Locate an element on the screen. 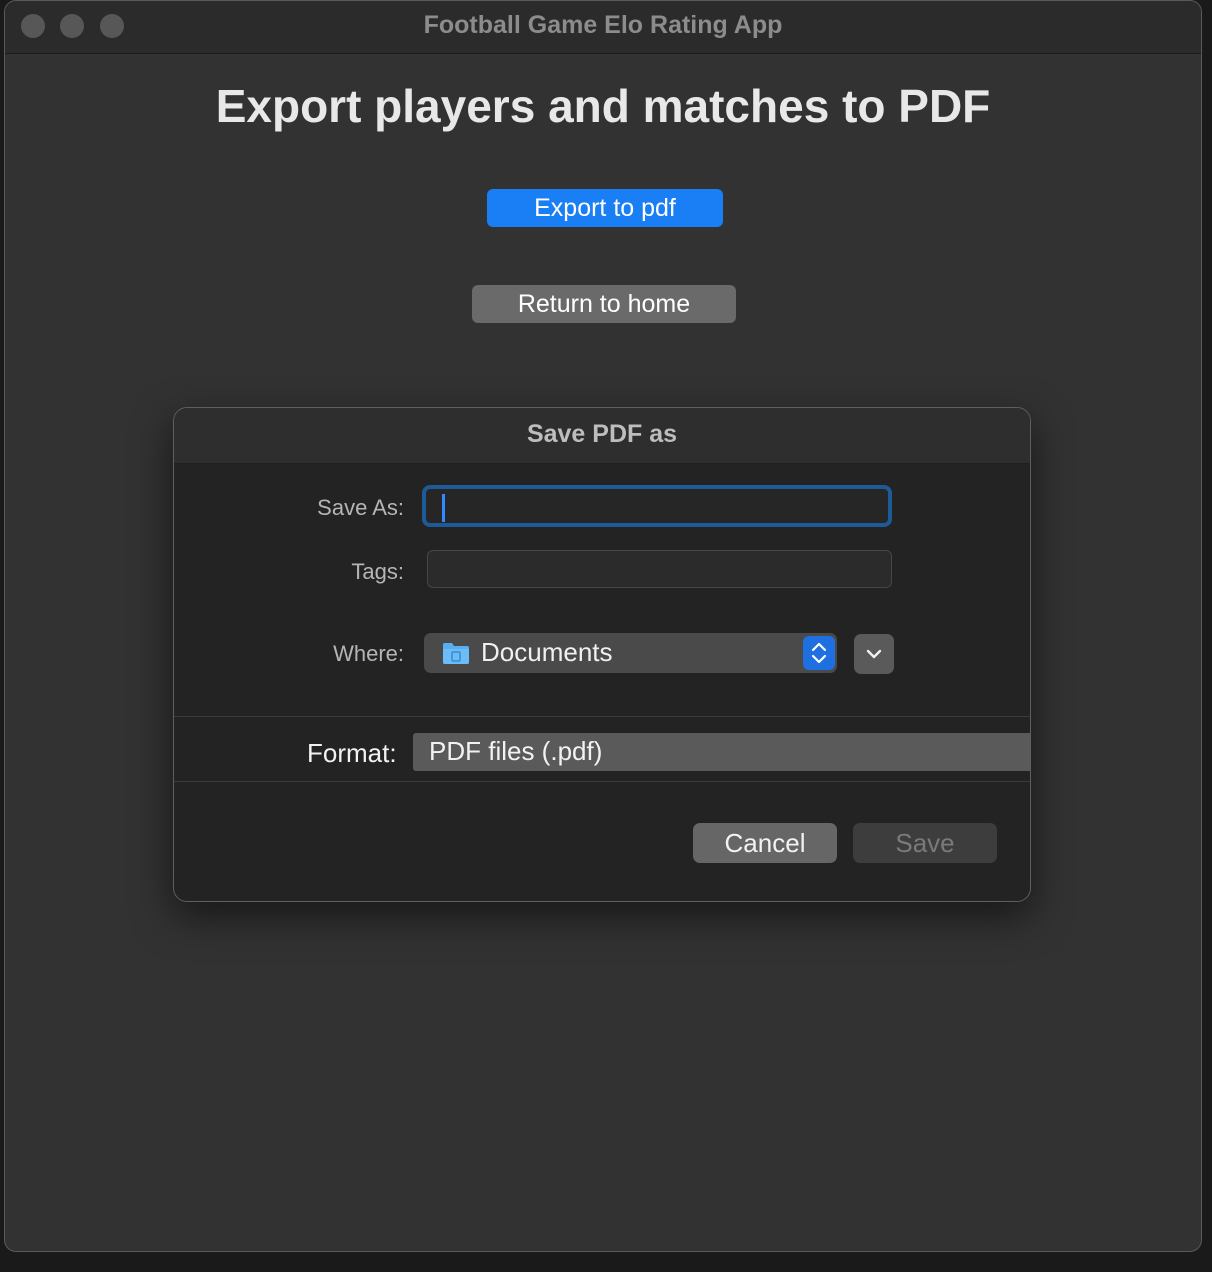 The width and height of the screenshot is (1212, 1272). where-dropdown: Documents is located at coordinates (630, 653).